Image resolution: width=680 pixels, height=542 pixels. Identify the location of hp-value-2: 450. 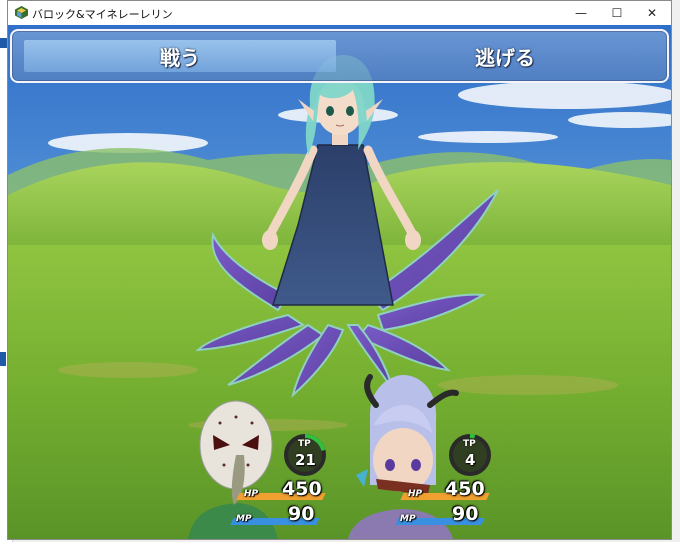
(465, 489).